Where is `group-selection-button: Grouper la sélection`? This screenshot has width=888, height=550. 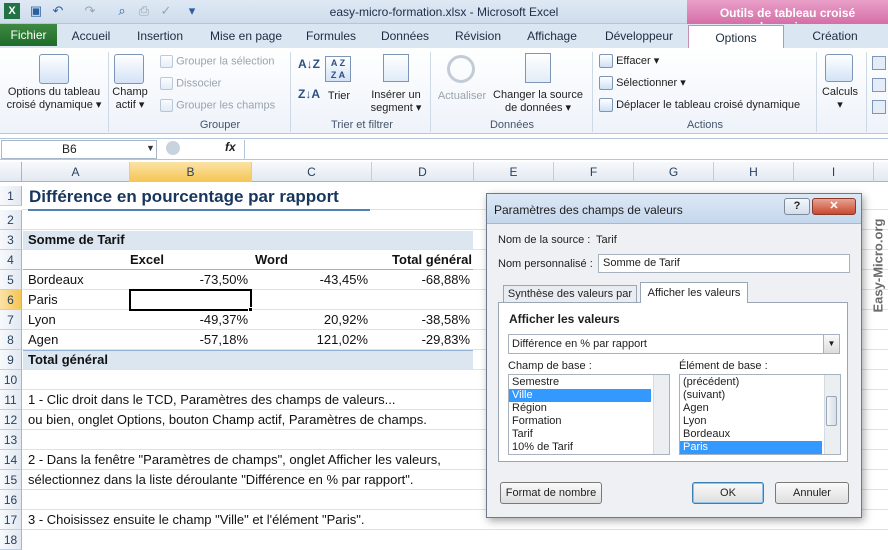 group-selection-button: Grouper la sélection is located at coordinates (217, 61).